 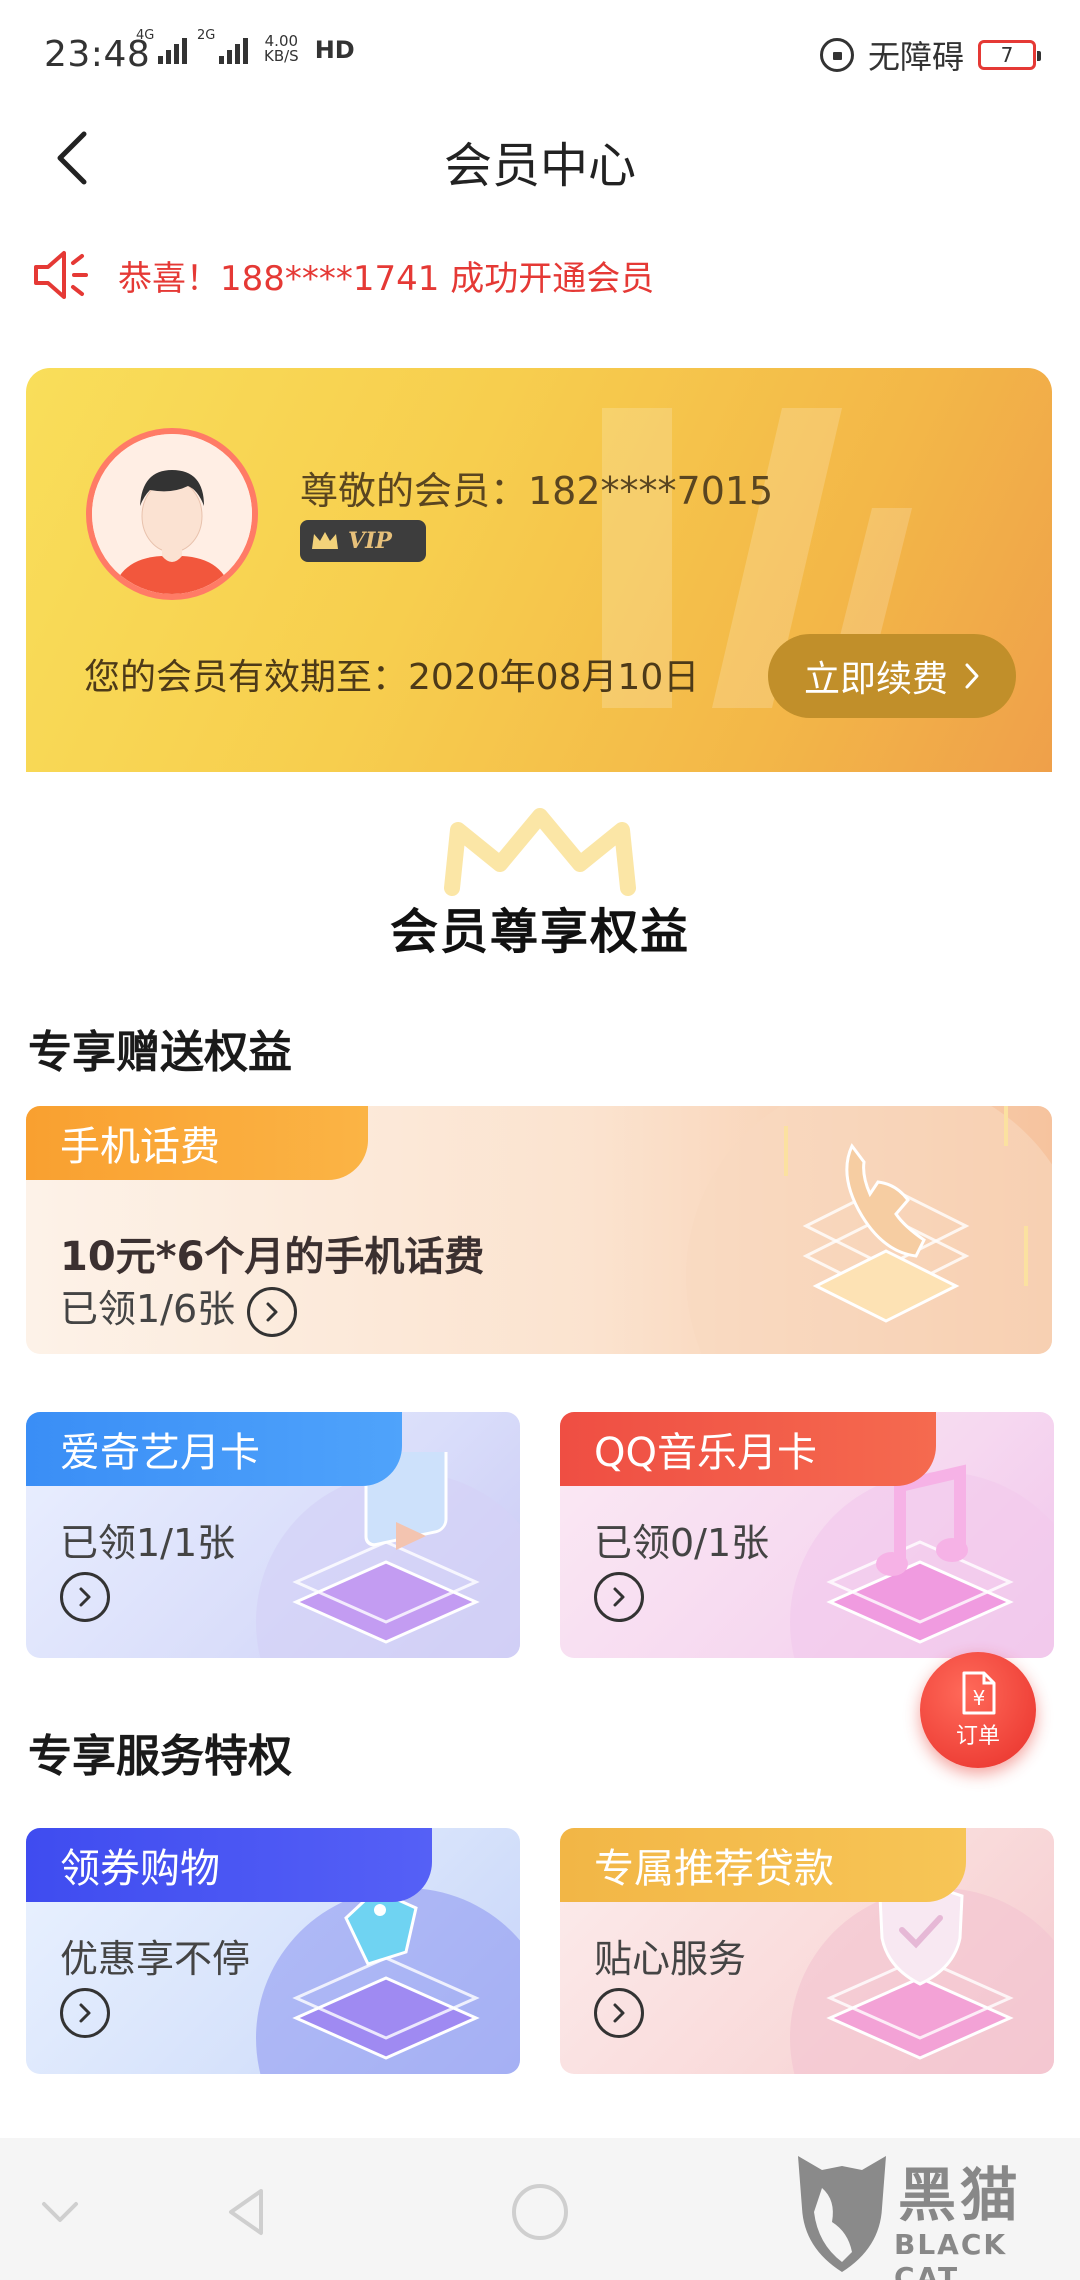 What do you see at coordinates (148, 1543) in the screenshot?
I see `iqiyi-status: 已领1/1张` at bounding box center [148, 1543].